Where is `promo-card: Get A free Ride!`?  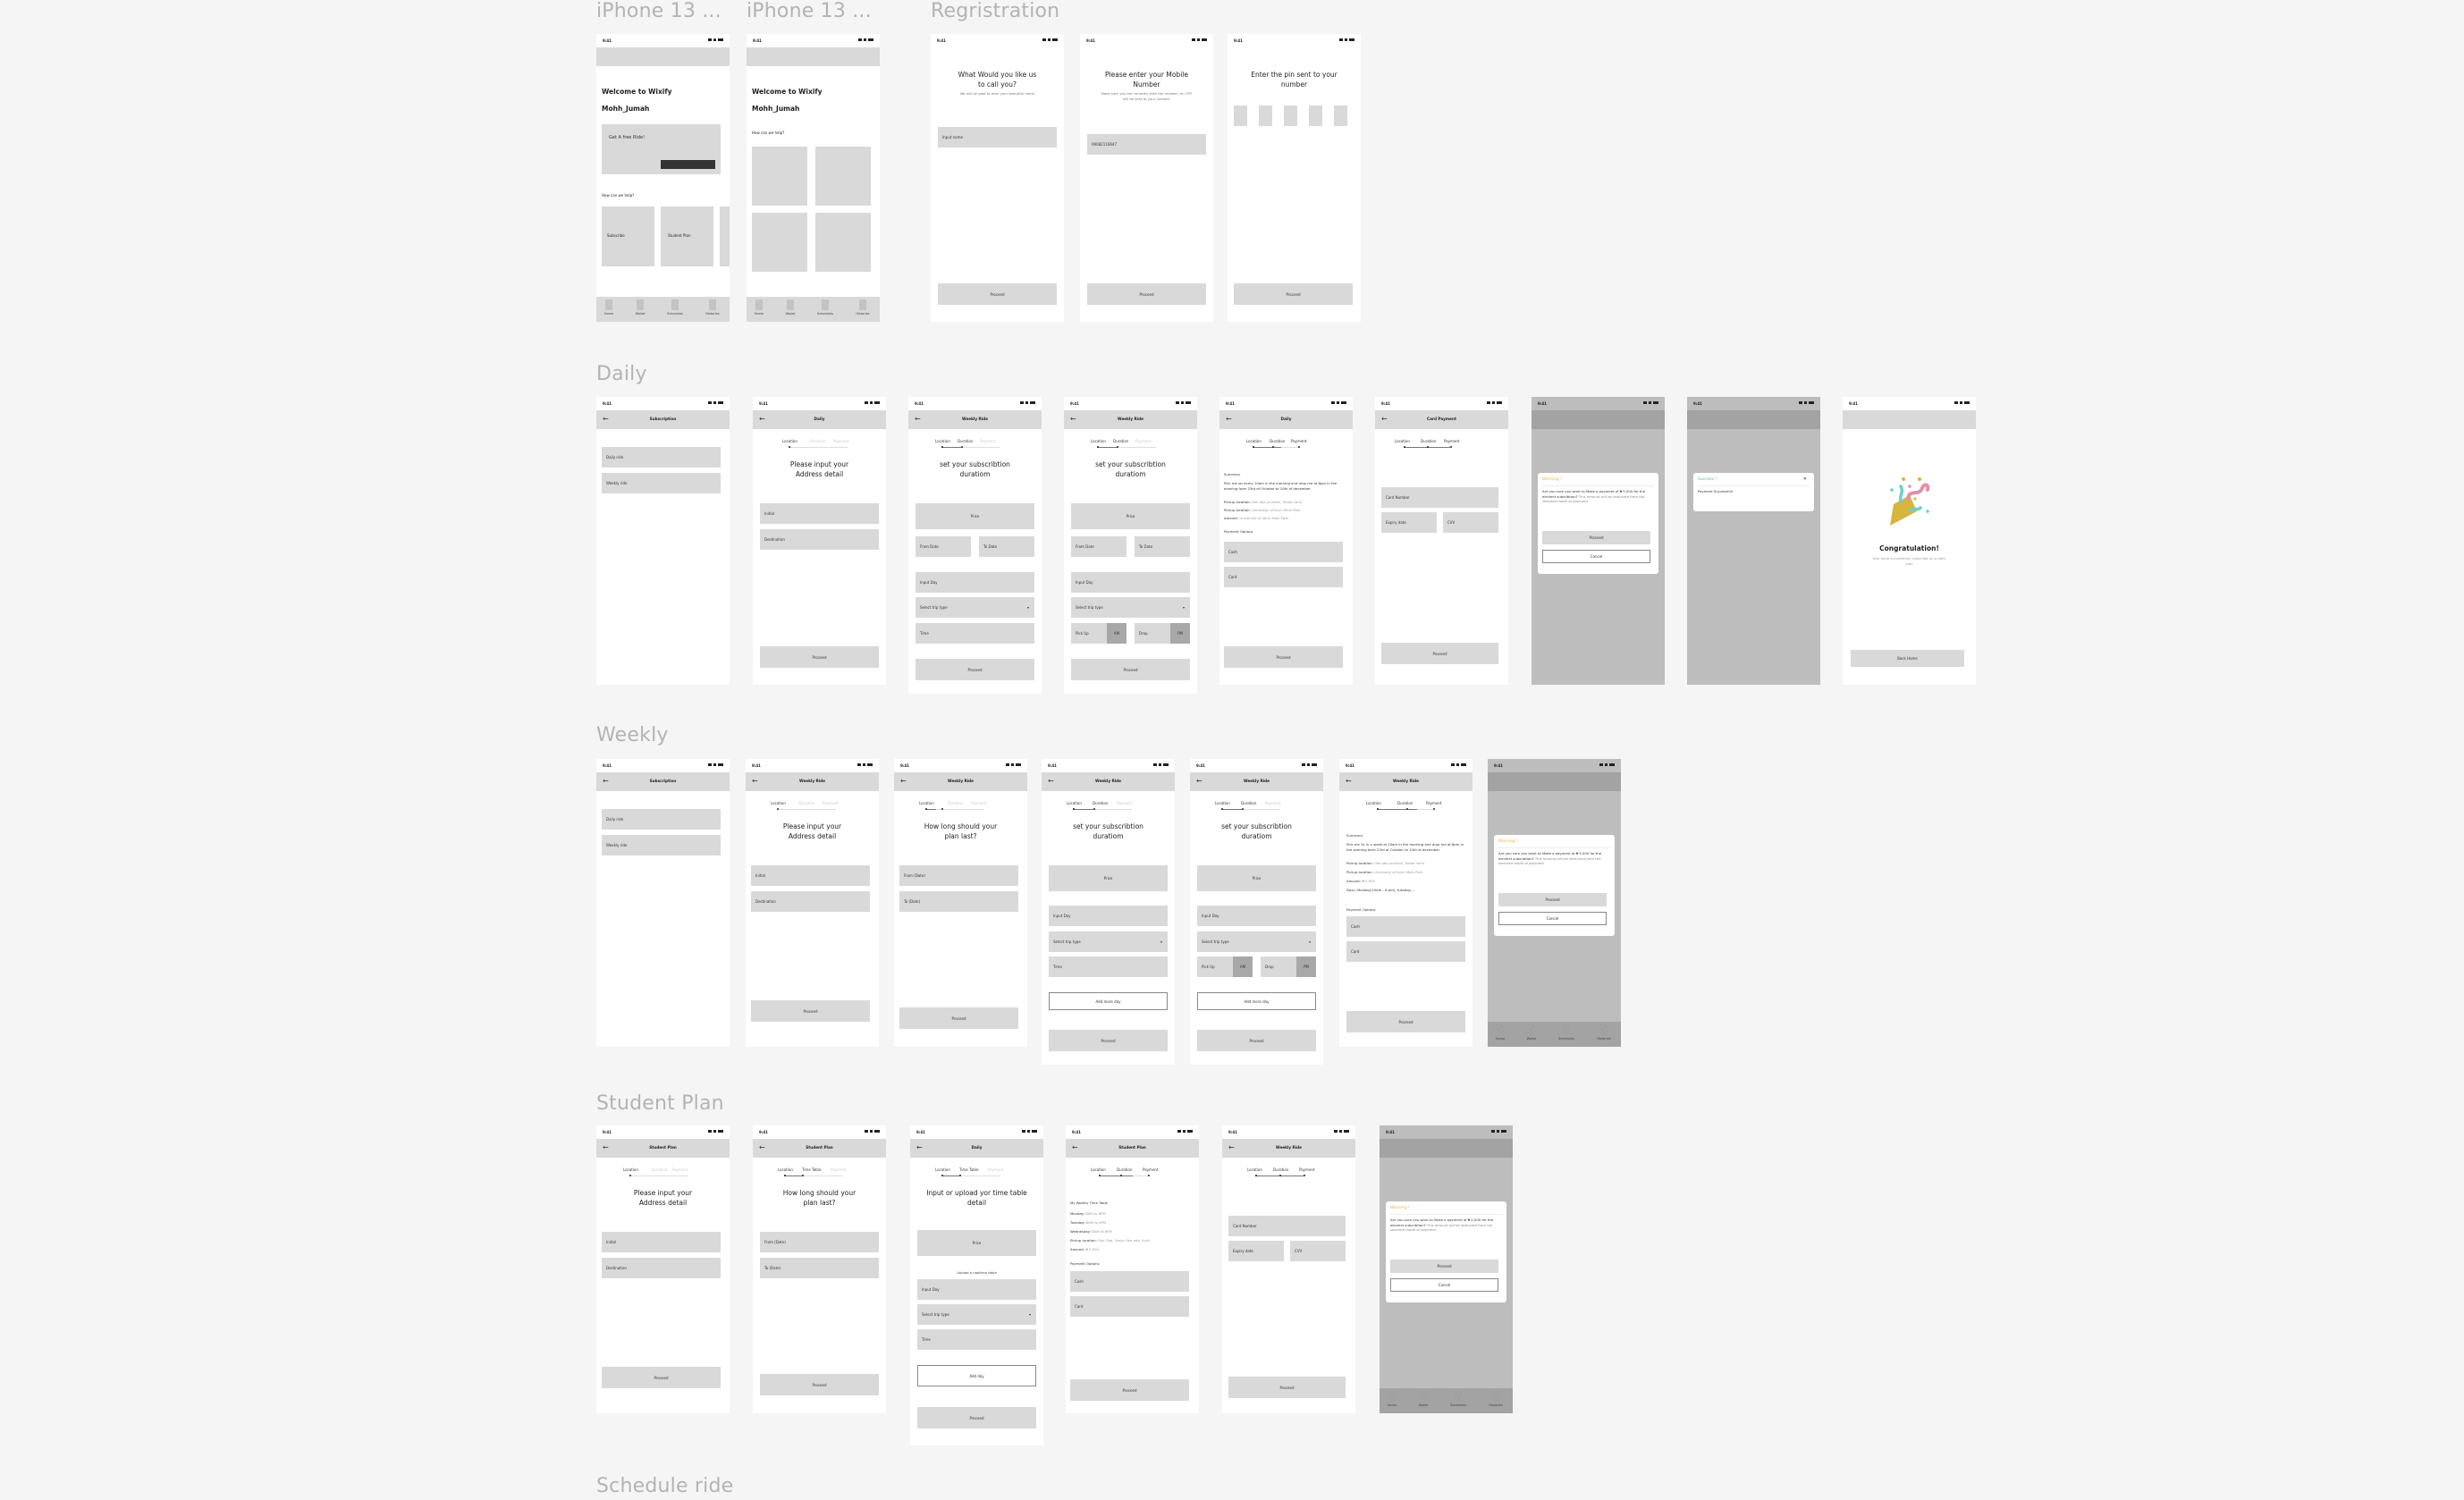 promo-card: Get A free Ride! is located at coordinates (661, 149).